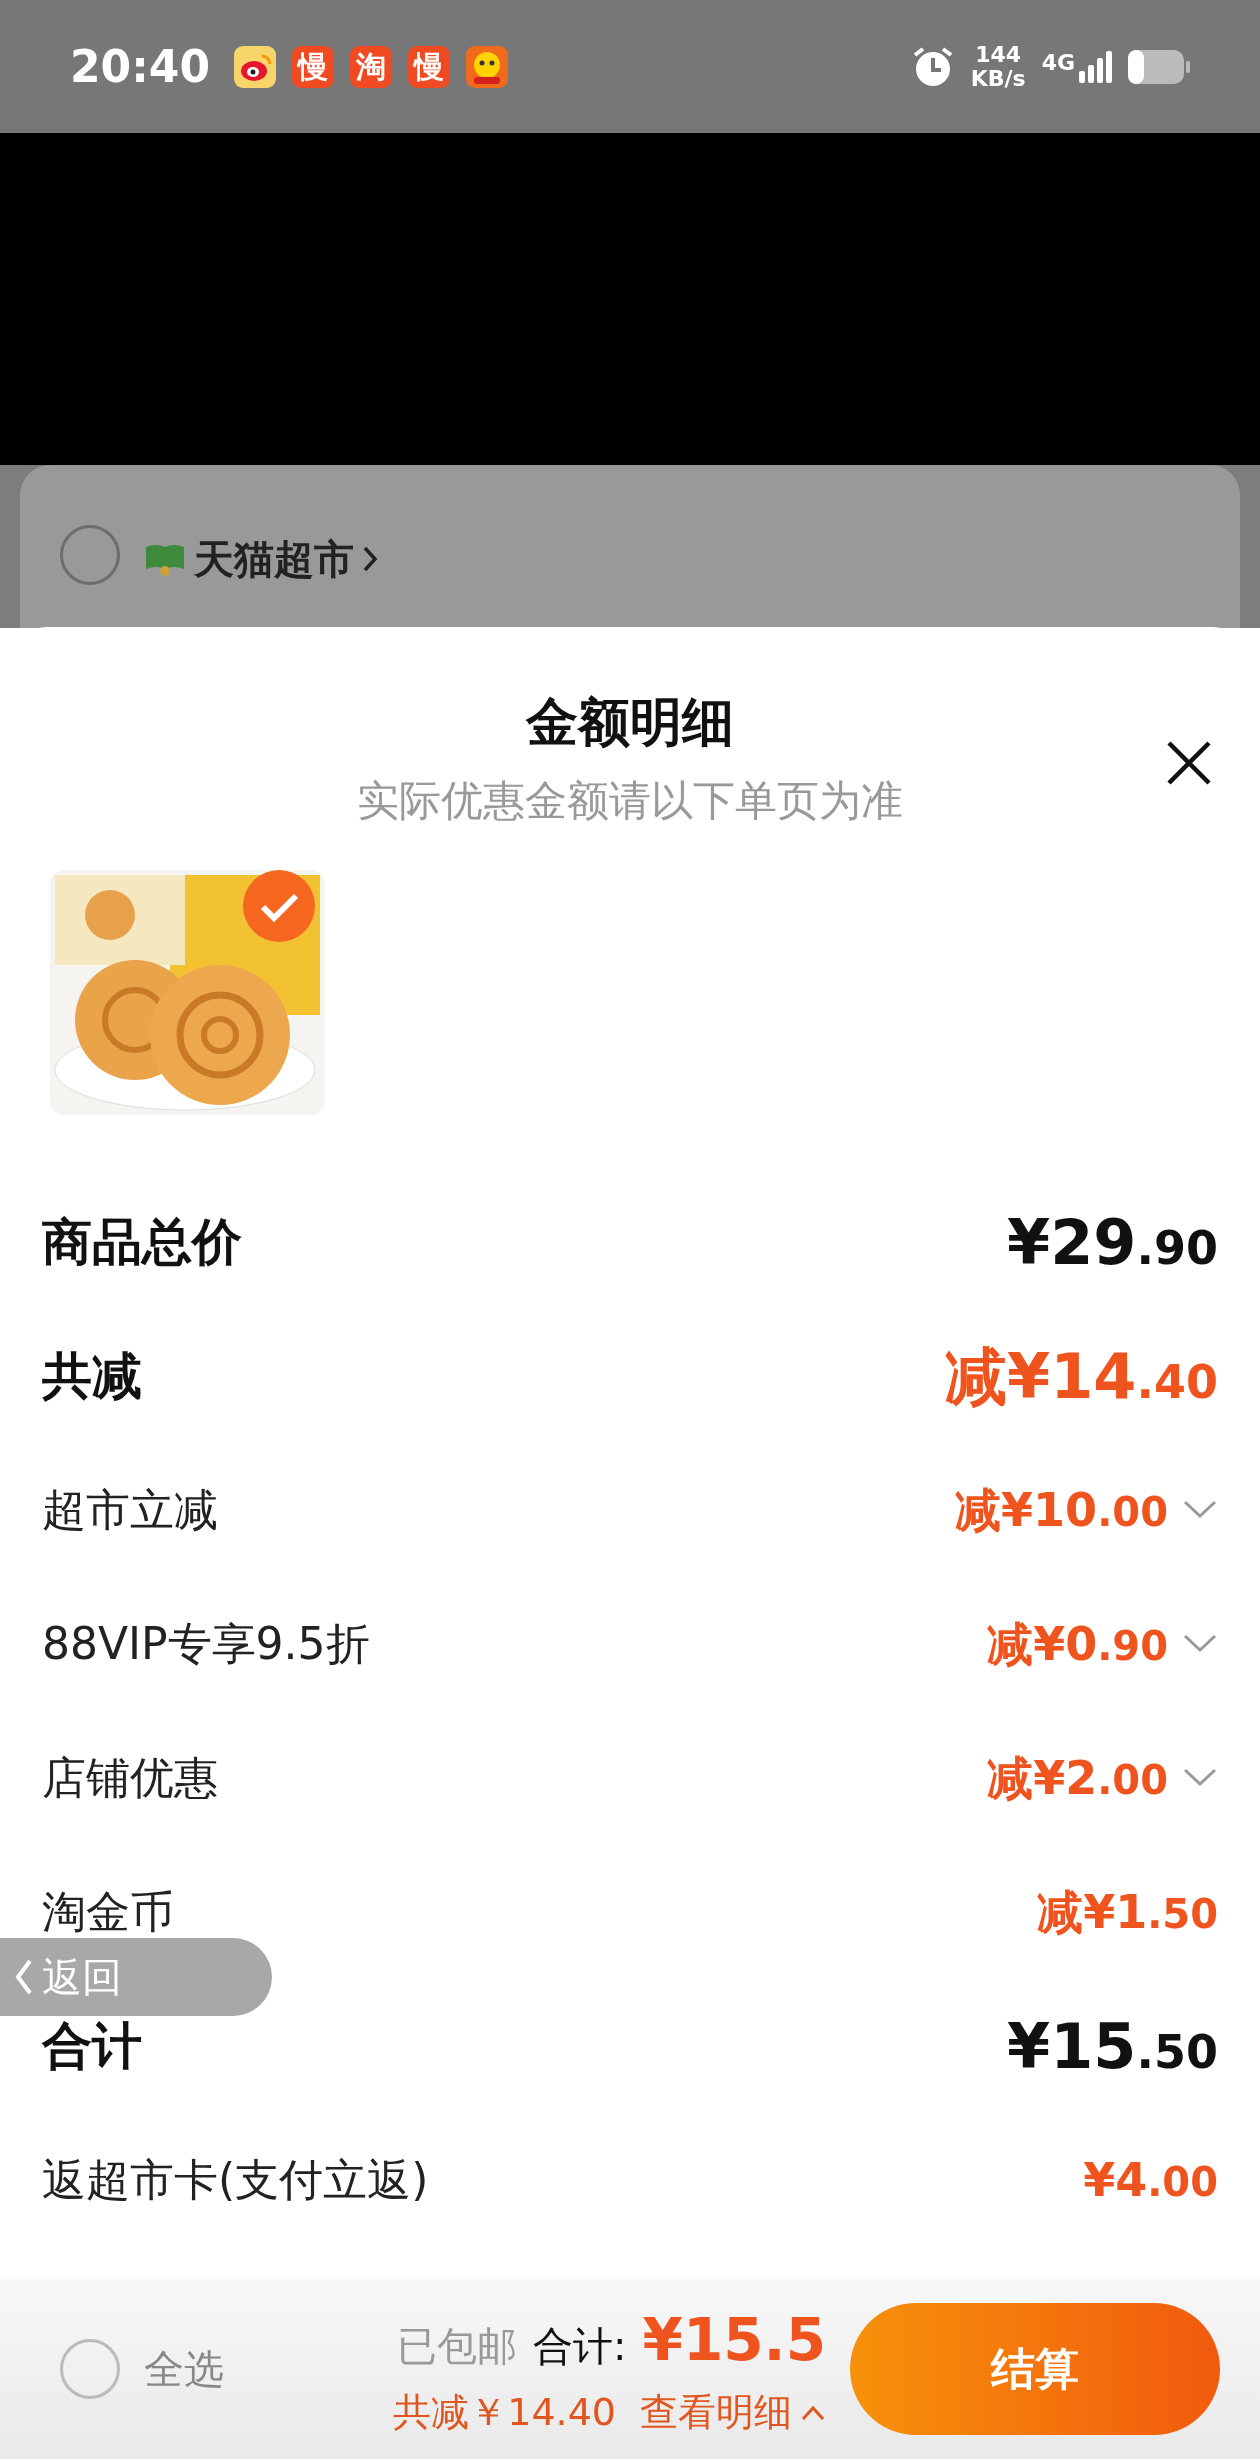 This screenshot has height=2460, width=1260. Describe the element at coordinates (108, 1912) in the screenshot. I see `row-label: 淘金币` at that location.